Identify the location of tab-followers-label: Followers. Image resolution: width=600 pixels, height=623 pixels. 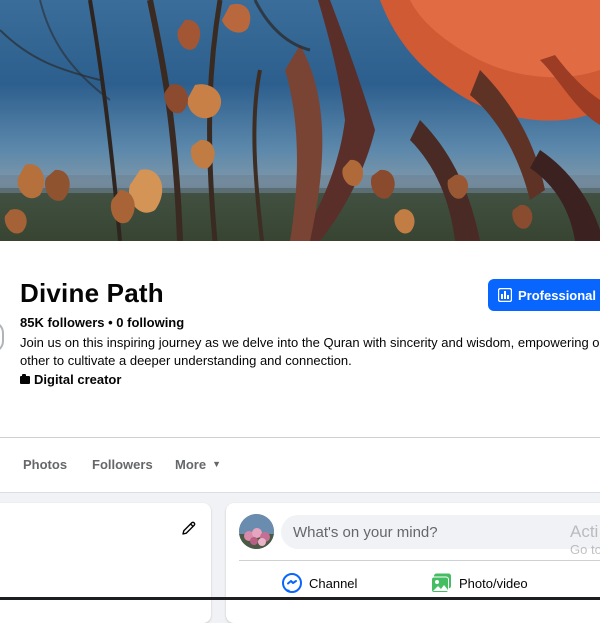
(122, 464).